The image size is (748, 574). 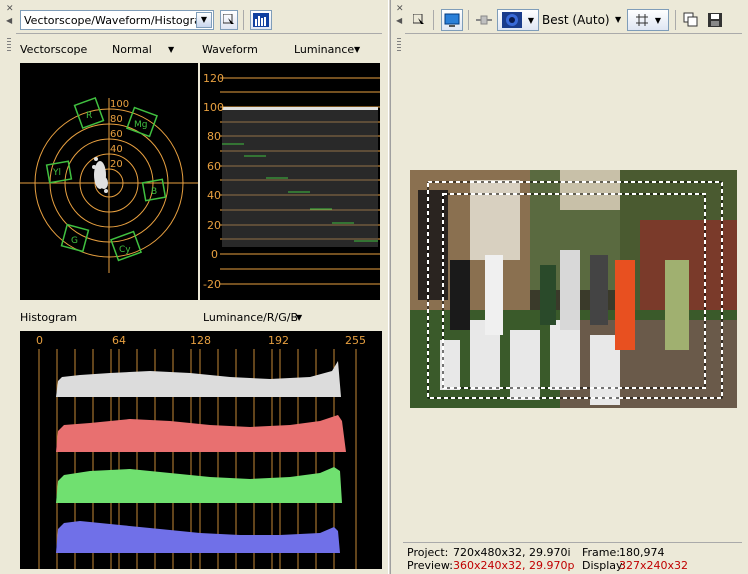 What do you see at coordinates (213, 107) in the screenshot?
I see `waveform-tick-100: 100` at bounding box center [213, 107].